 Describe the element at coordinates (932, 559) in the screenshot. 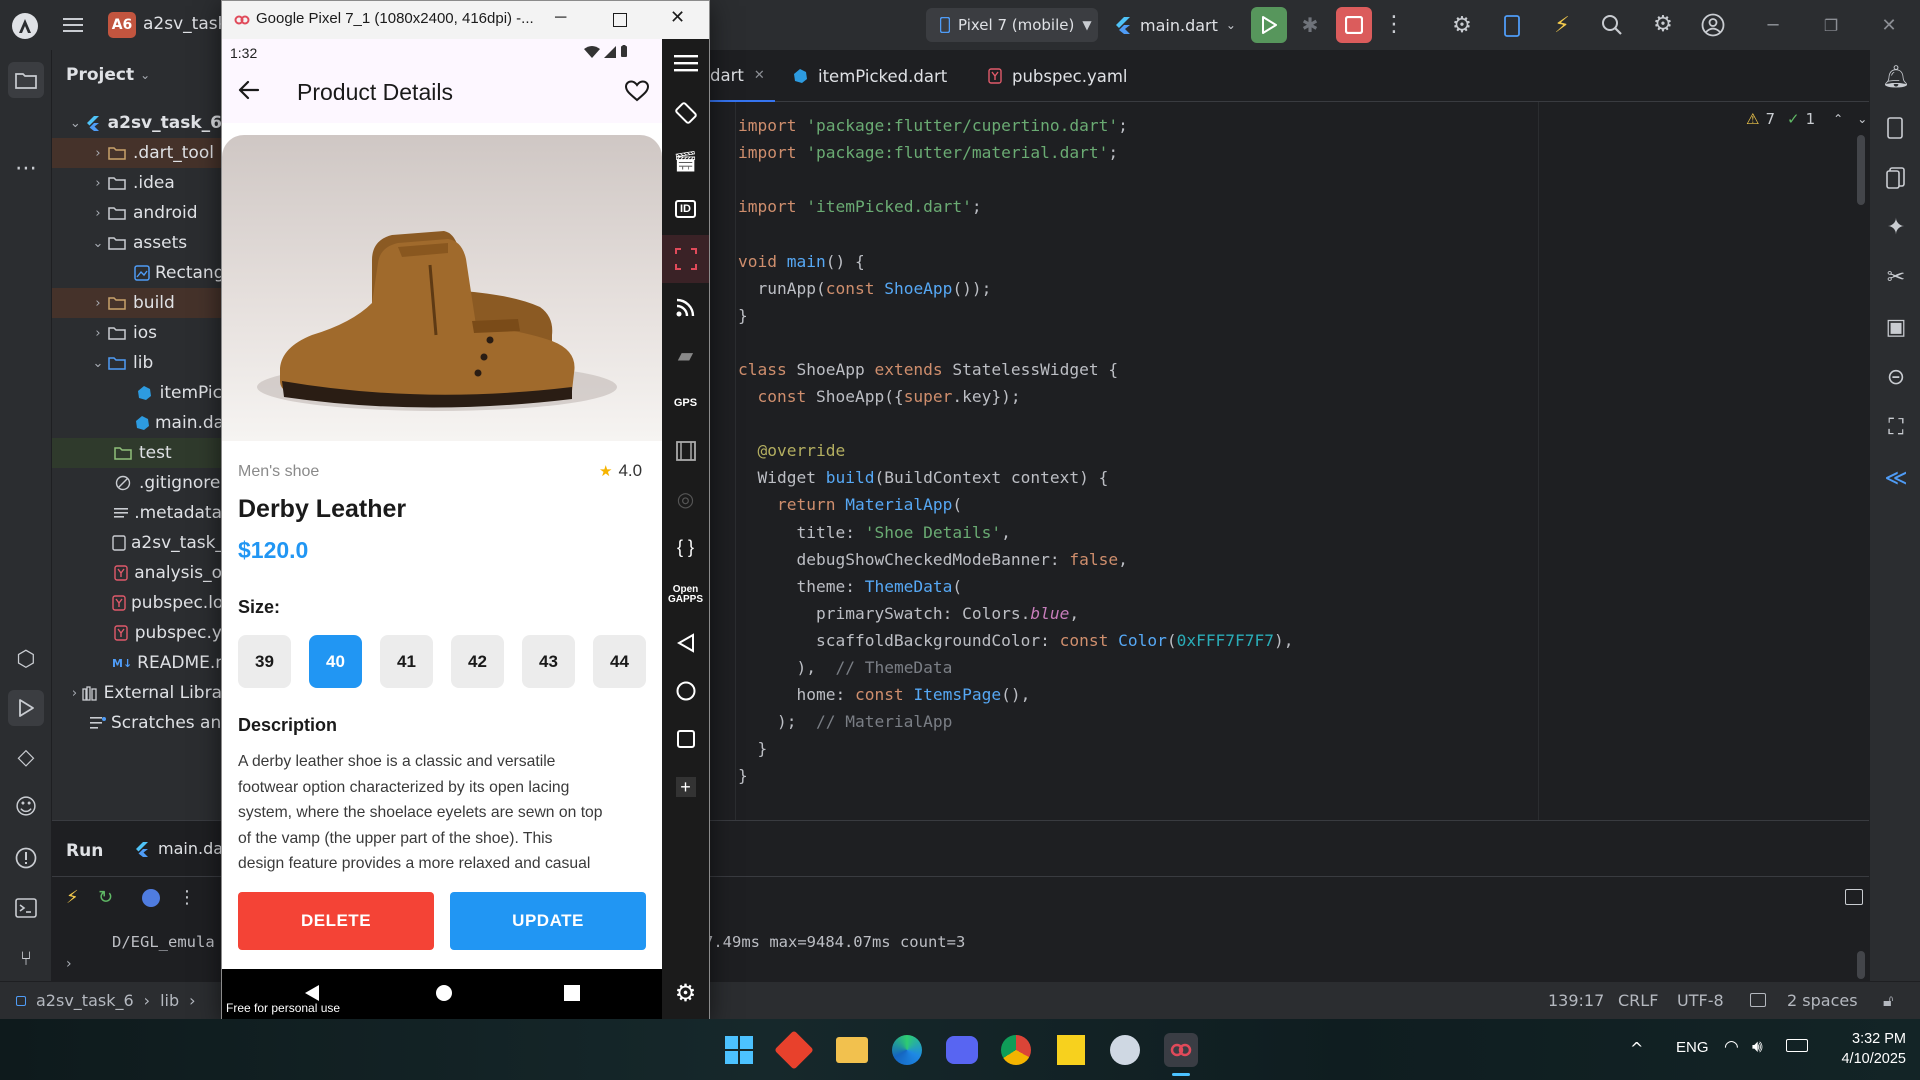

I see `code-line: debugShowCheckedModeBanner: false,` at that location.